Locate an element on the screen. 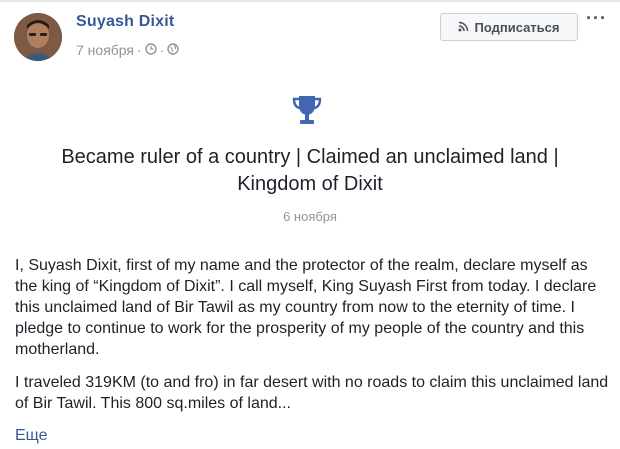 Image resolution: width=620 pixels, height=449 pixels. follow-button: Подписаться is located at coordinates (509, 27).